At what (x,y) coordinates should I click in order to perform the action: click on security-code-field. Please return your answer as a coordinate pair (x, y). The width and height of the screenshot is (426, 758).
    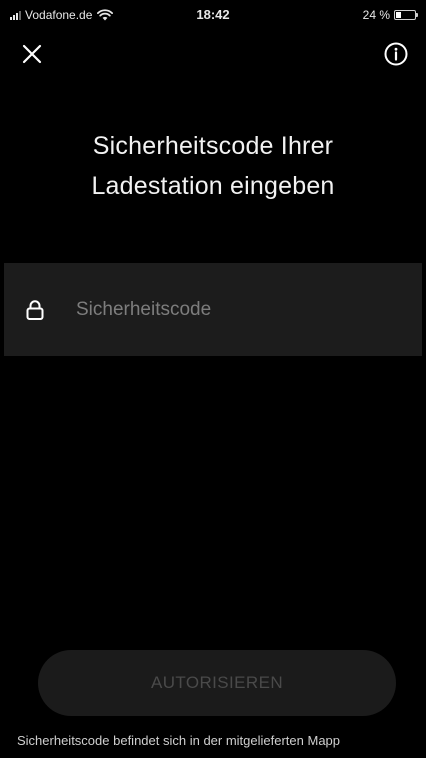
    Looking at the image, I should click on (213, 309).